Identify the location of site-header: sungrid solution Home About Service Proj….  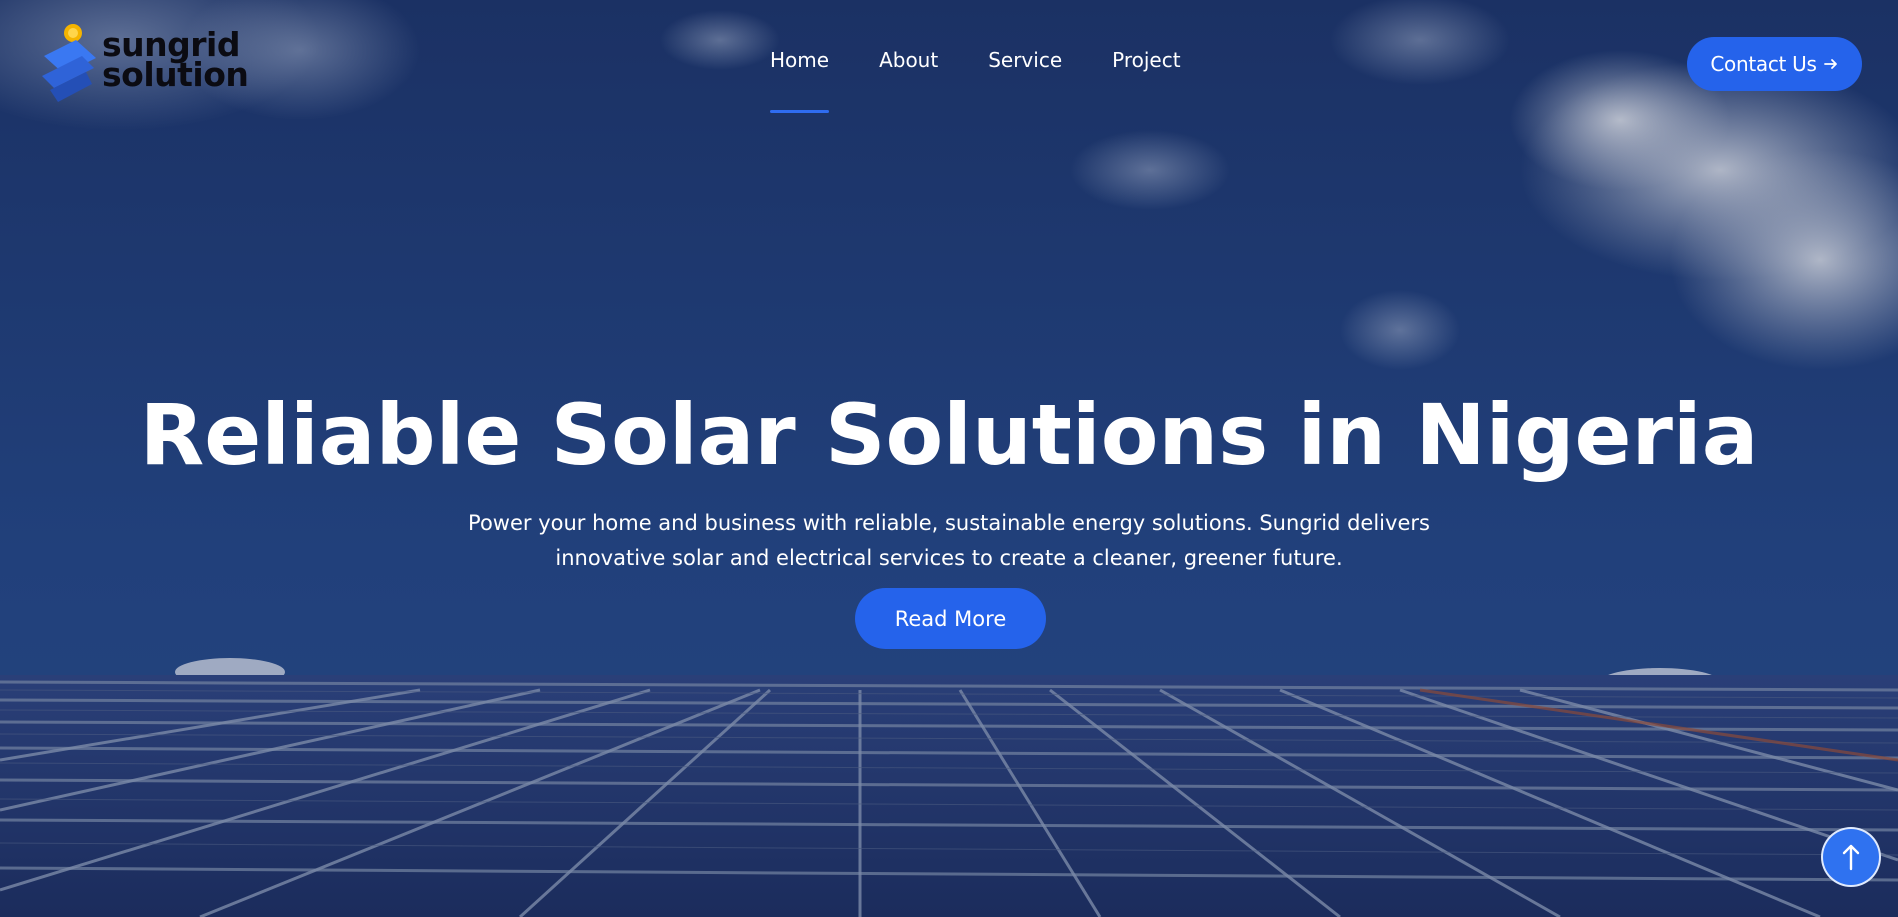
(949, 65).